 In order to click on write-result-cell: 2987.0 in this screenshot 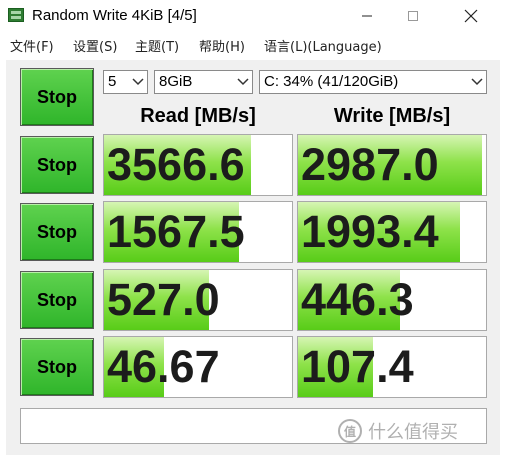, I will do `click(392, 165)`.